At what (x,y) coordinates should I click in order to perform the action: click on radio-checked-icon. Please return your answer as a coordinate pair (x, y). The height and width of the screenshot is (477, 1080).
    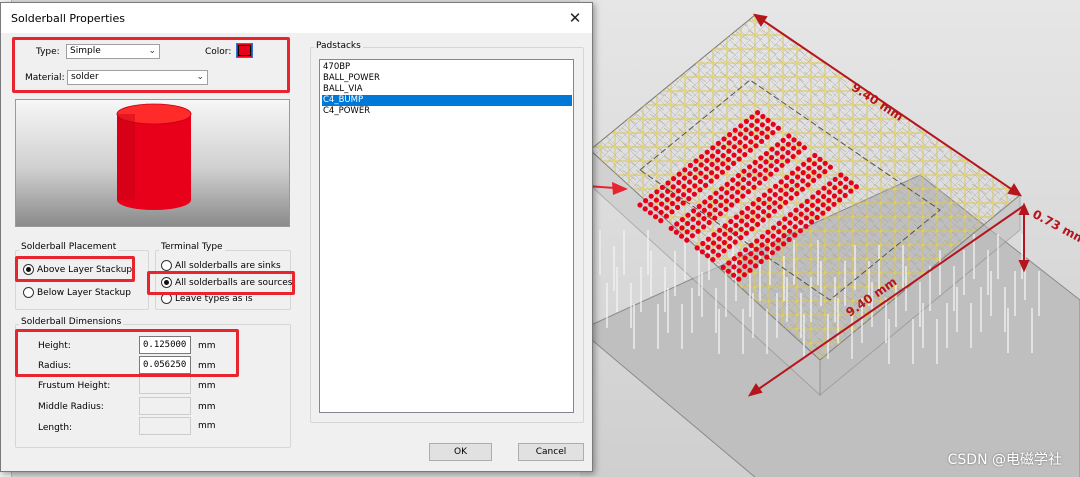
    Looking at the image, I should click on (28, 269).